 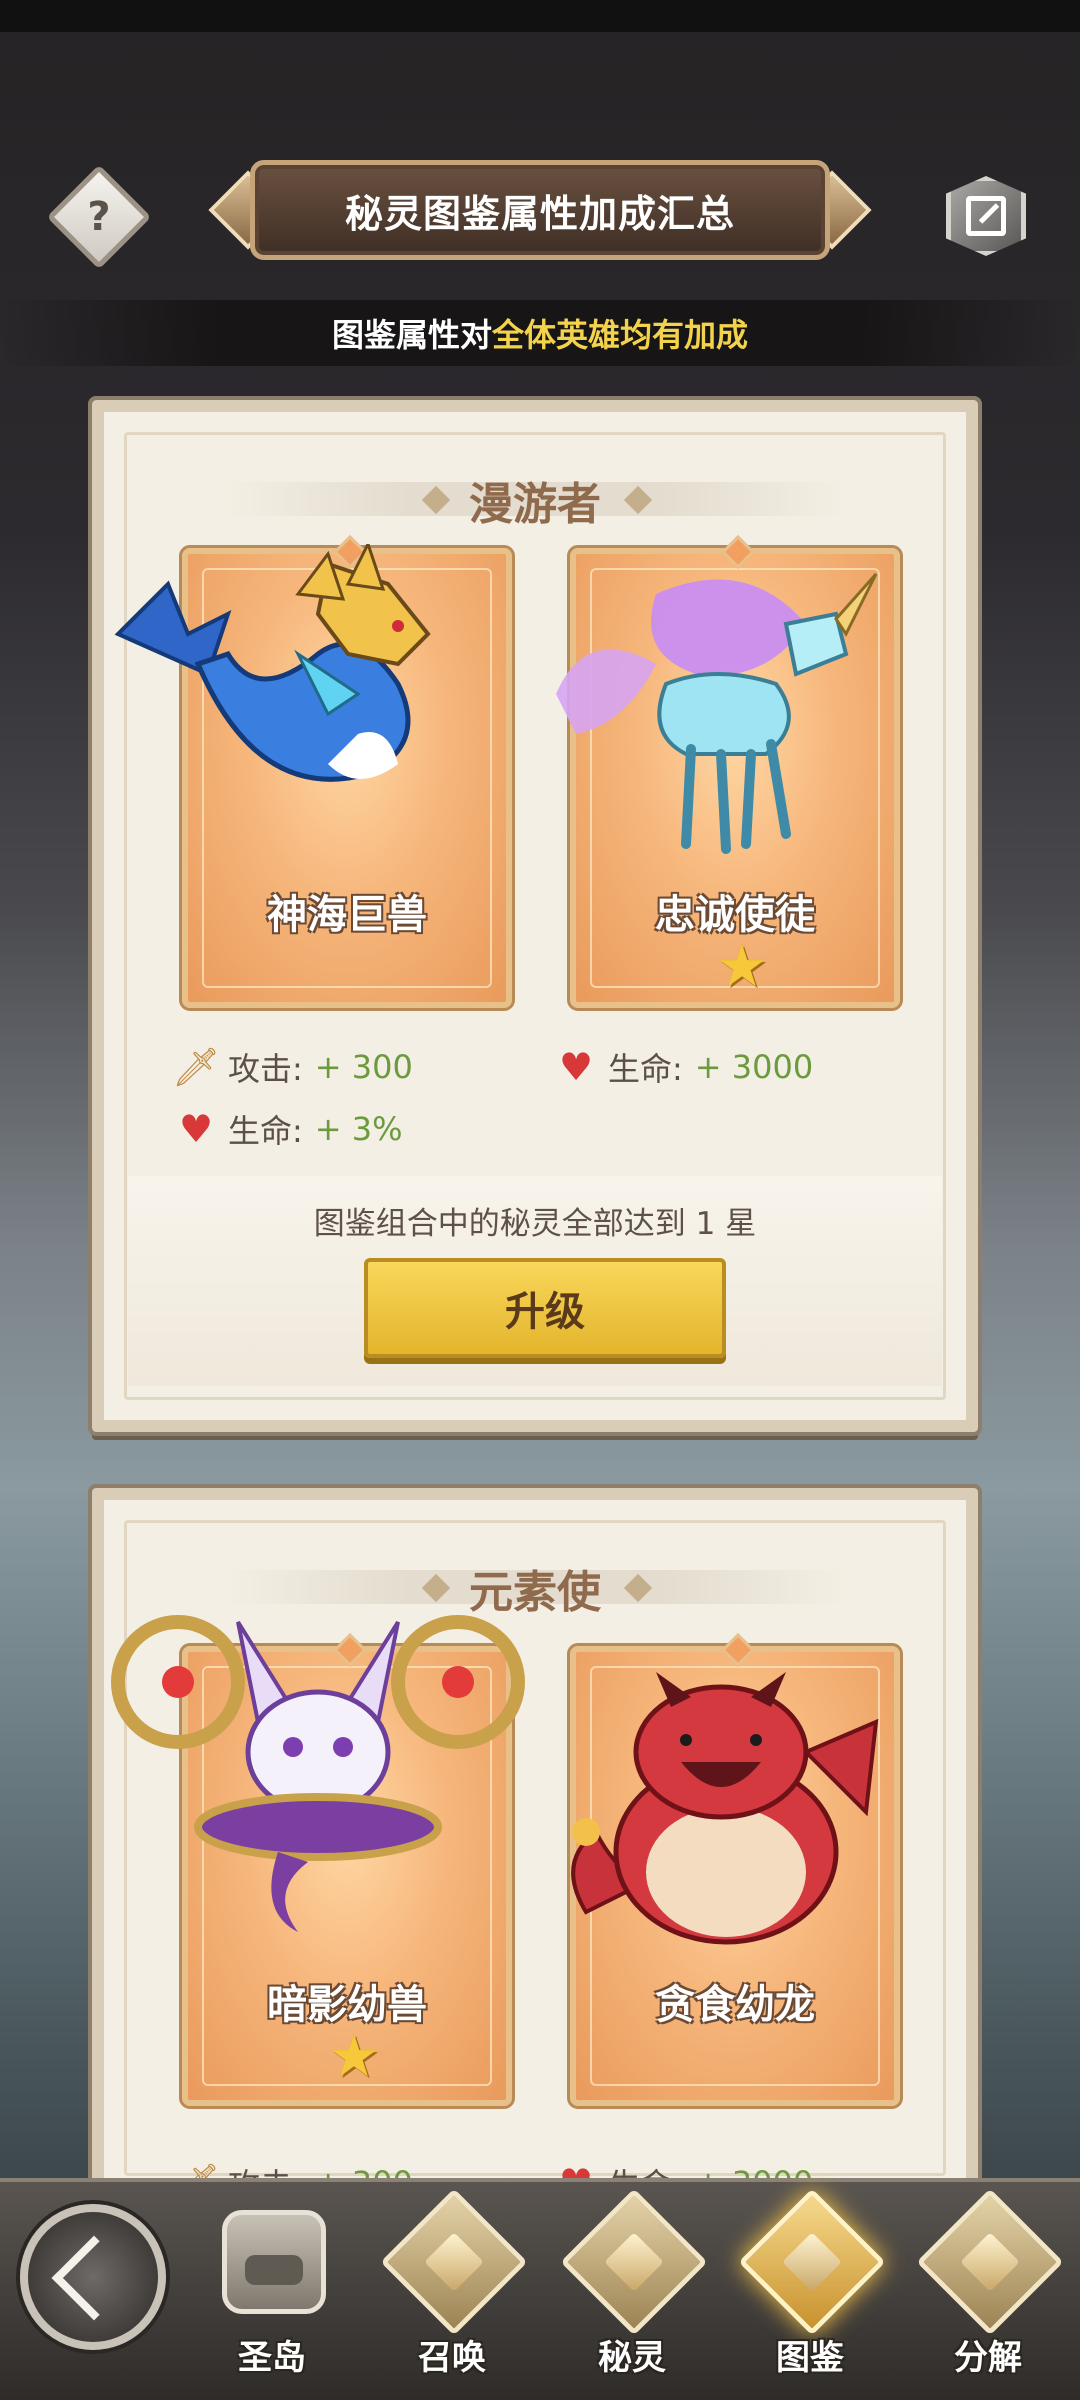 I want to click on spirit-slot: 忠诚使徒 ★, so click(x=729, y=773).